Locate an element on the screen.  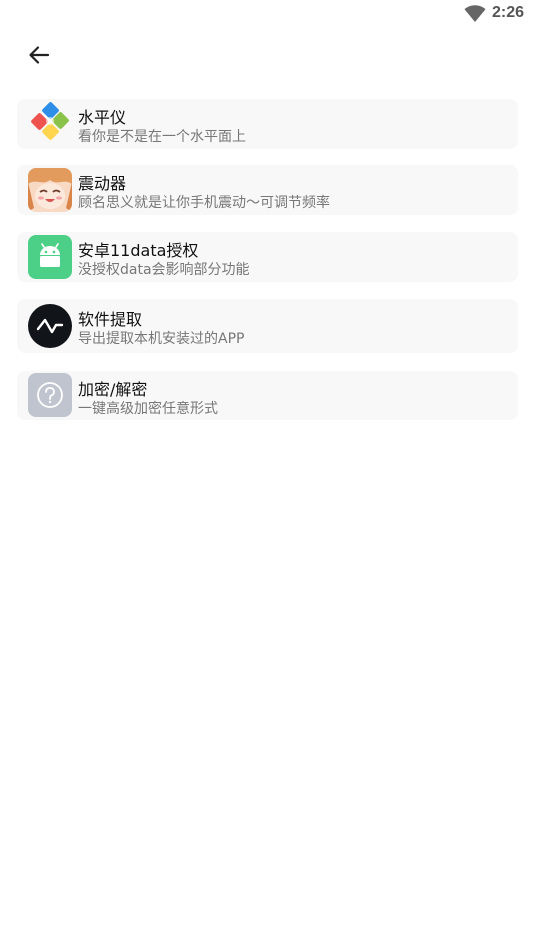
item-title: 软件提取 is located at coordinates (110, 319).